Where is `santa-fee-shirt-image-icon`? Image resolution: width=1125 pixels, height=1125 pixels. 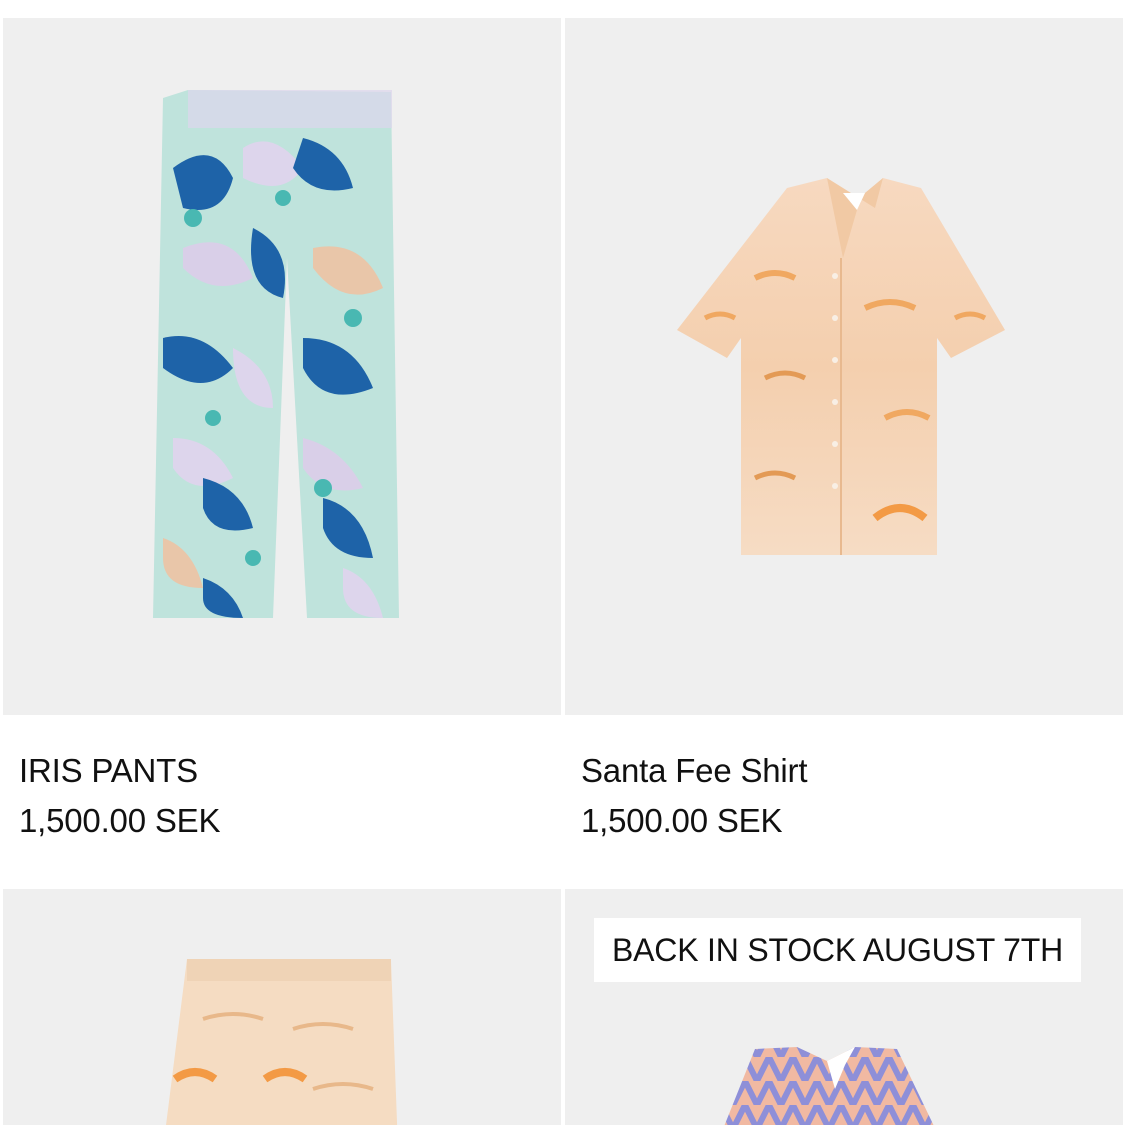 santa-fee-shirt-image-icon is located at coordinates (841, 366).